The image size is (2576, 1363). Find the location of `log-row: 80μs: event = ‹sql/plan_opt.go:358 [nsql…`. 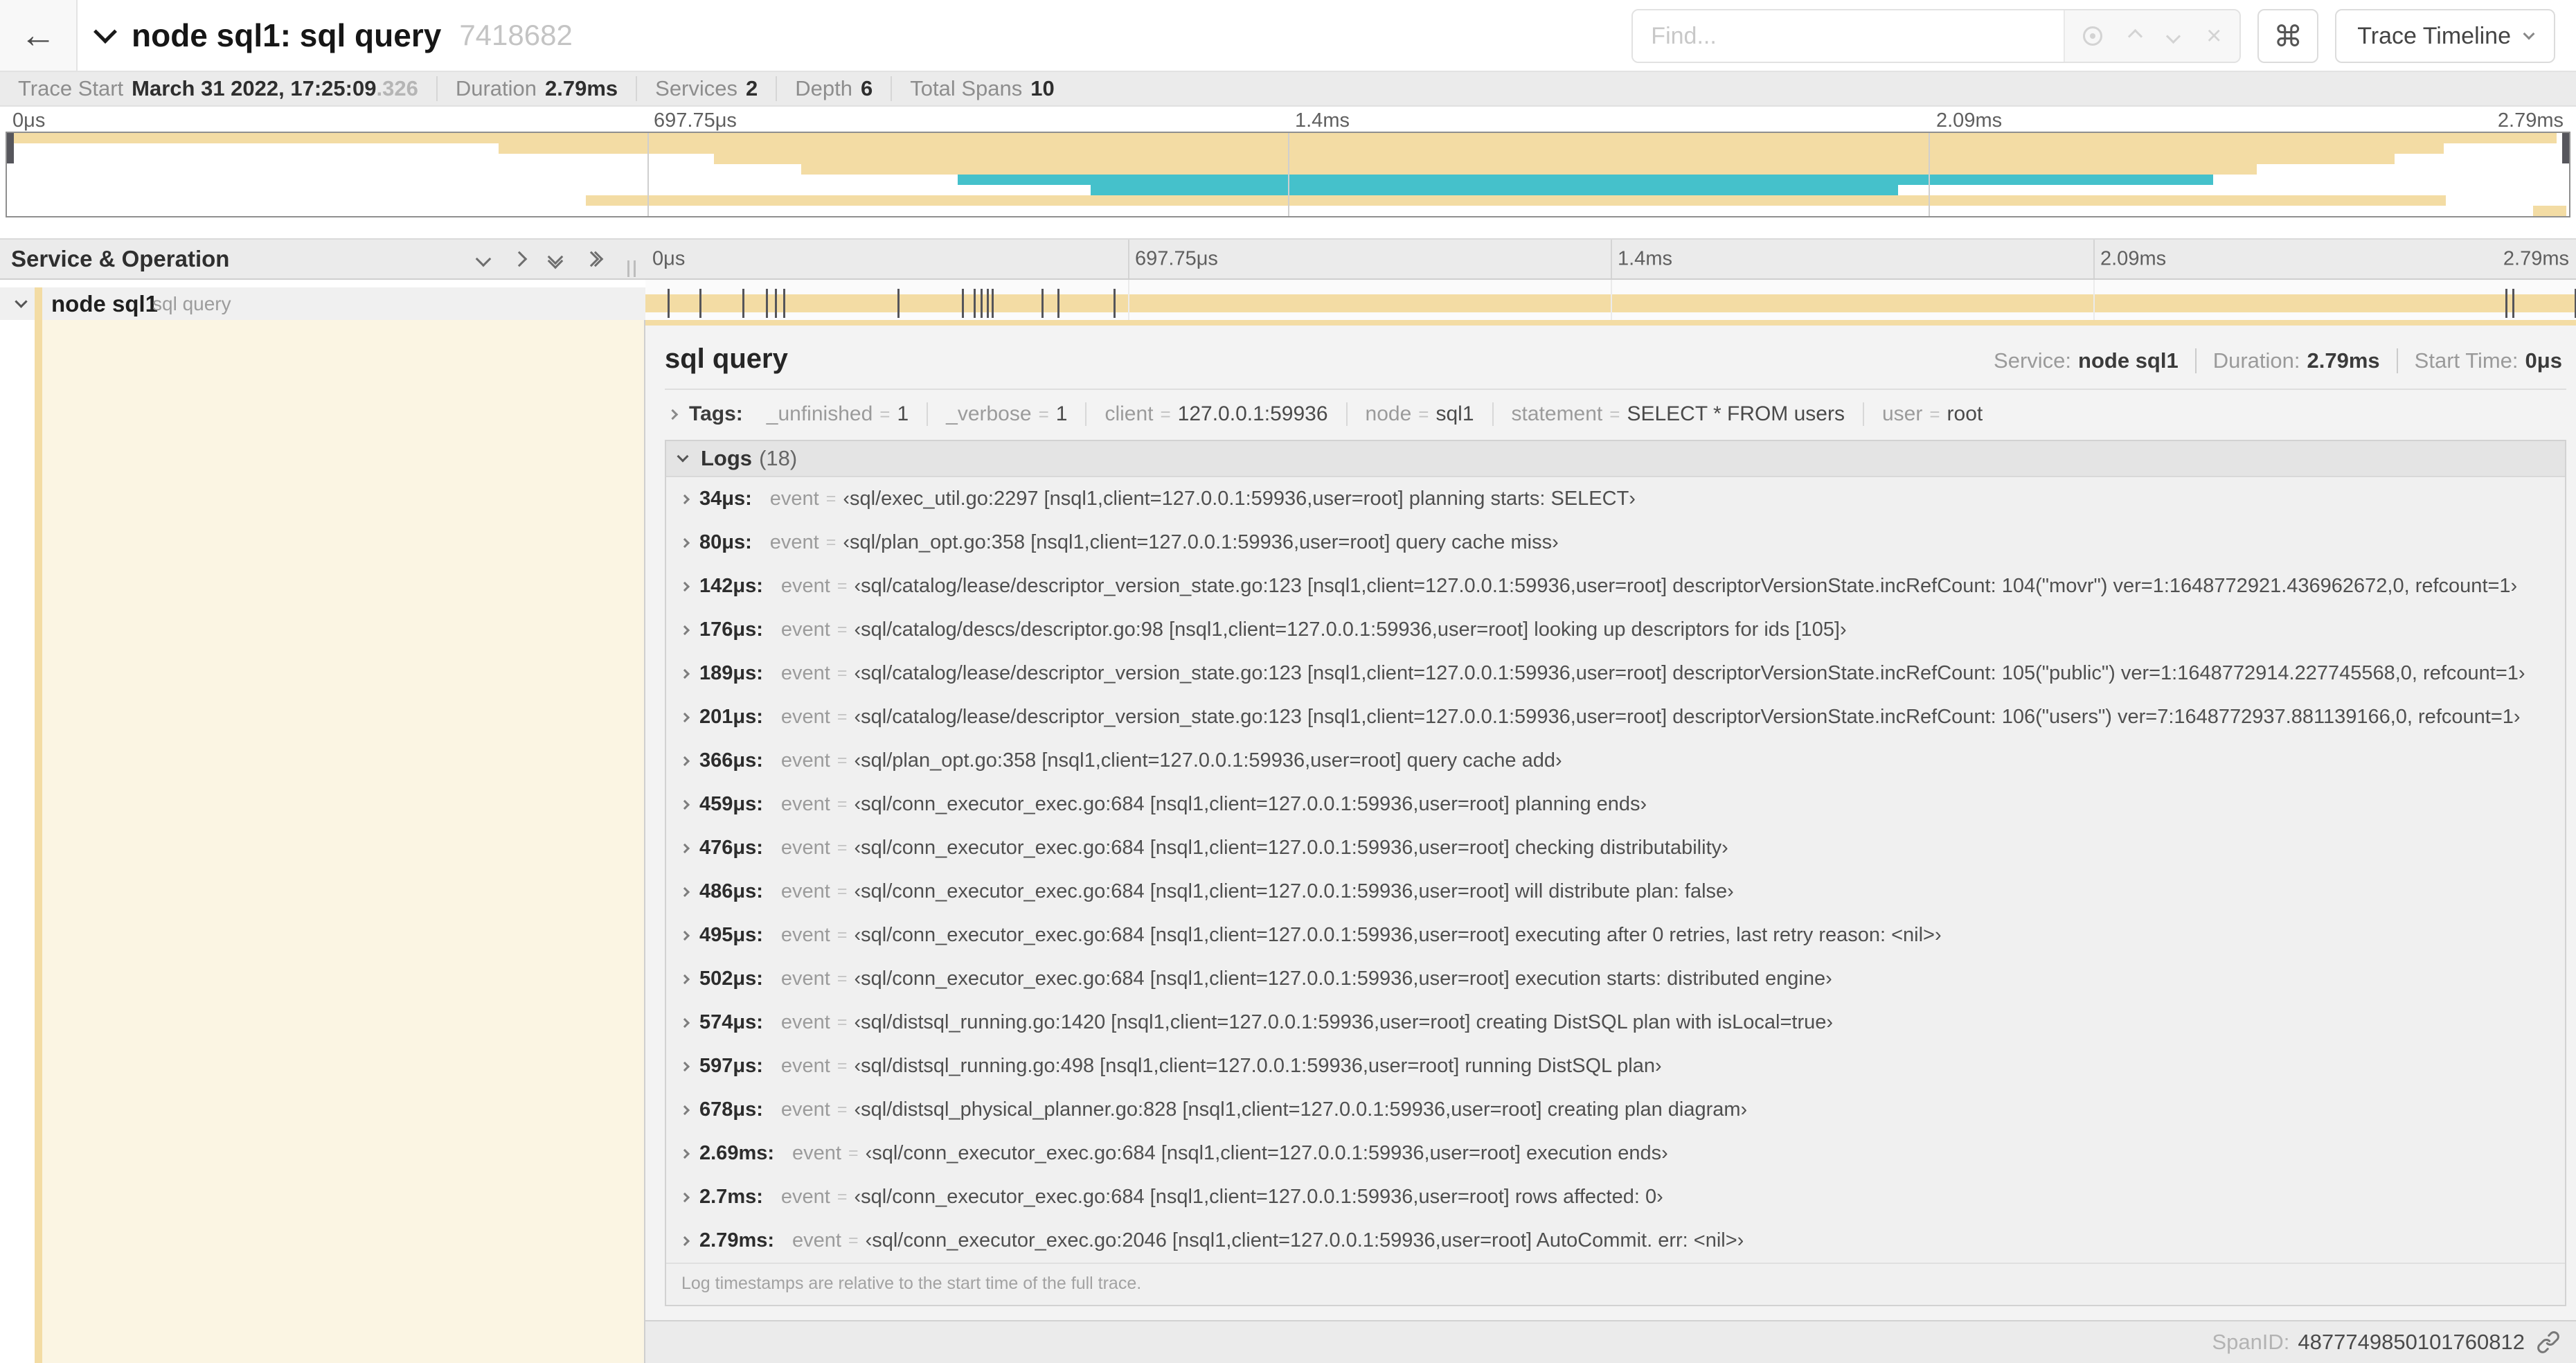

log-row: 80μs: event = ‹sql/plan_opt.go:358 [nsql… is located at coordinates (1615, 542).